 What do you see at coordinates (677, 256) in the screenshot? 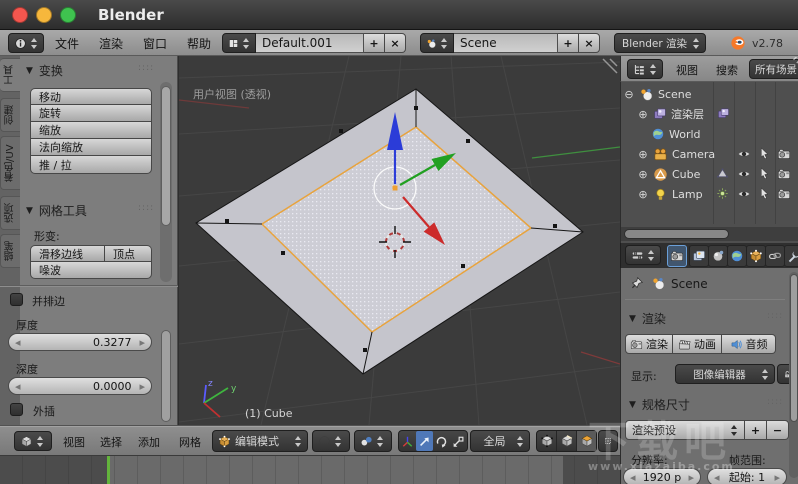
I see `tab-render` at bounding box center [677, 256].